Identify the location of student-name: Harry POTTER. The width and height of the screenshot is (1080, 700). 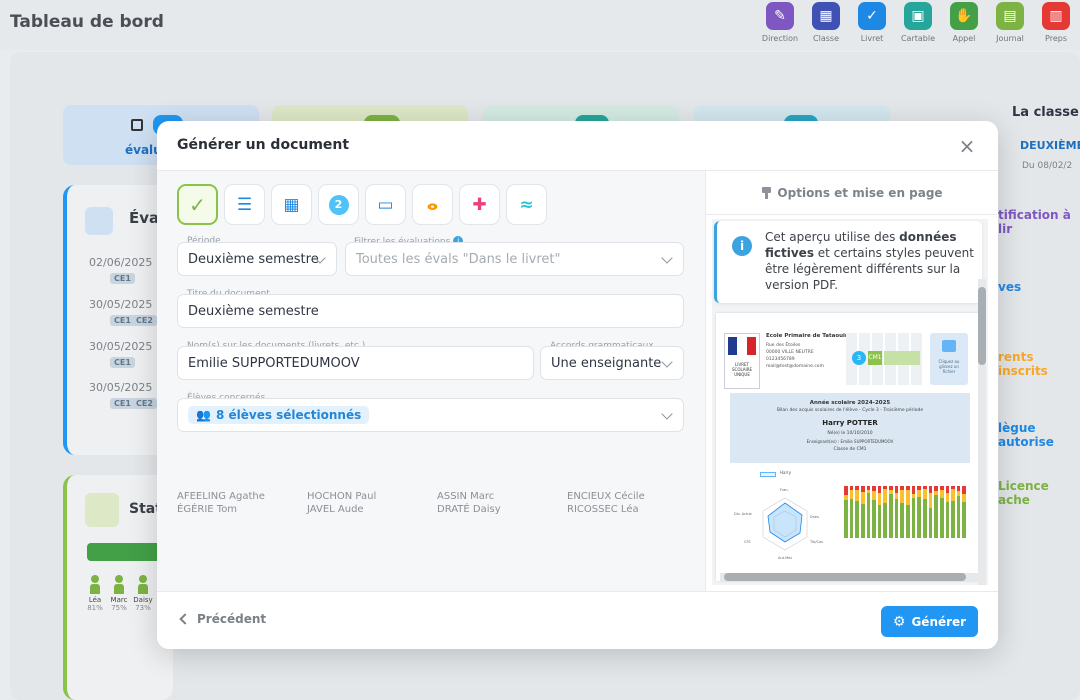
(850, 423).